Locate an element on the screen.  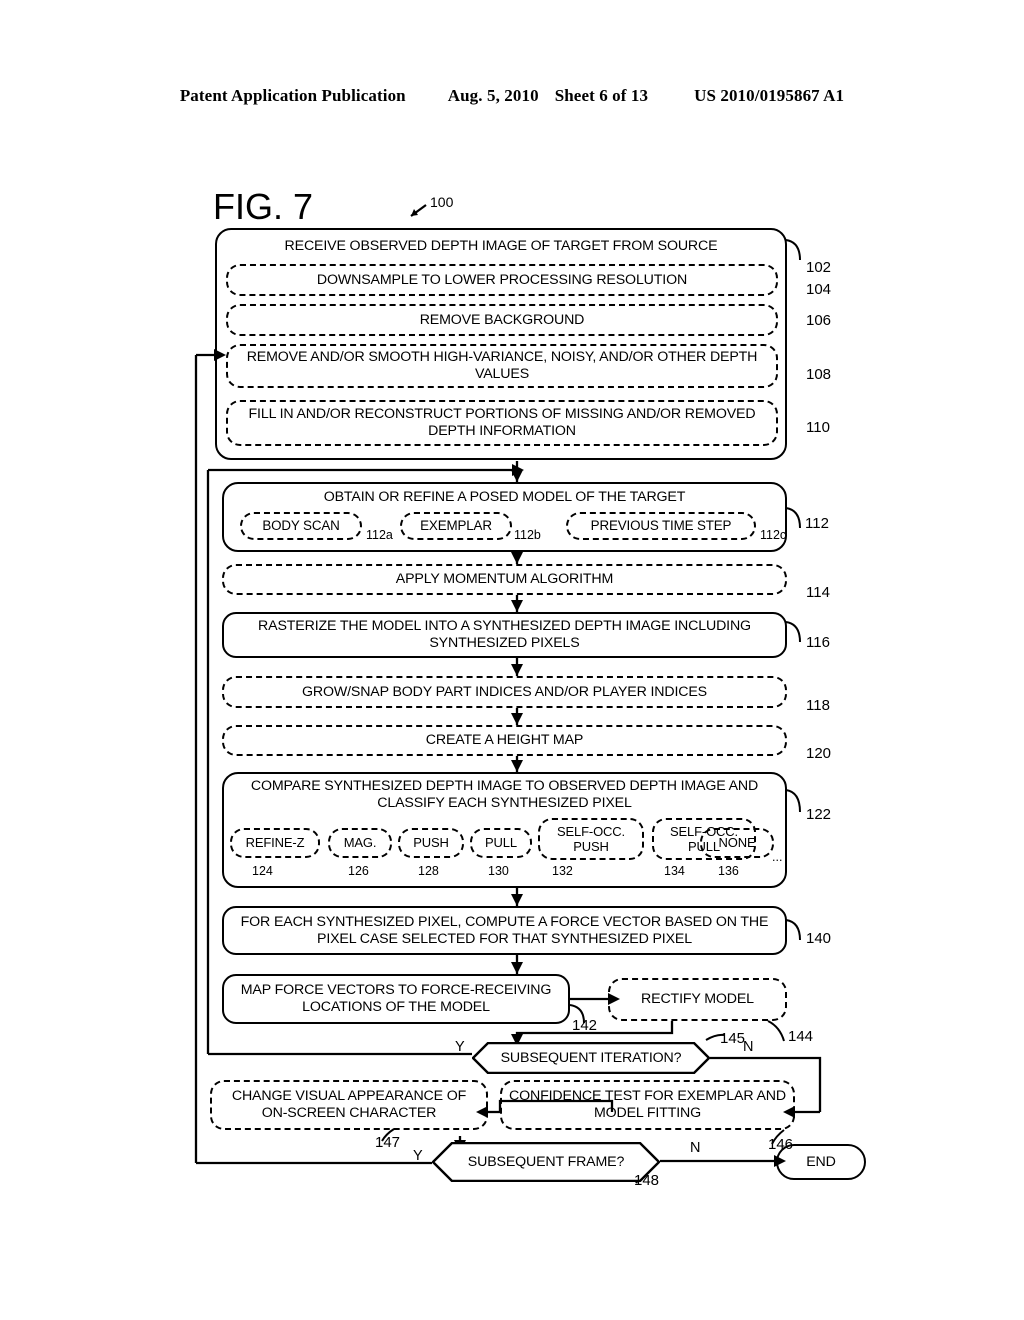
ref-147: 147 is located at coordinates (388, 1142).